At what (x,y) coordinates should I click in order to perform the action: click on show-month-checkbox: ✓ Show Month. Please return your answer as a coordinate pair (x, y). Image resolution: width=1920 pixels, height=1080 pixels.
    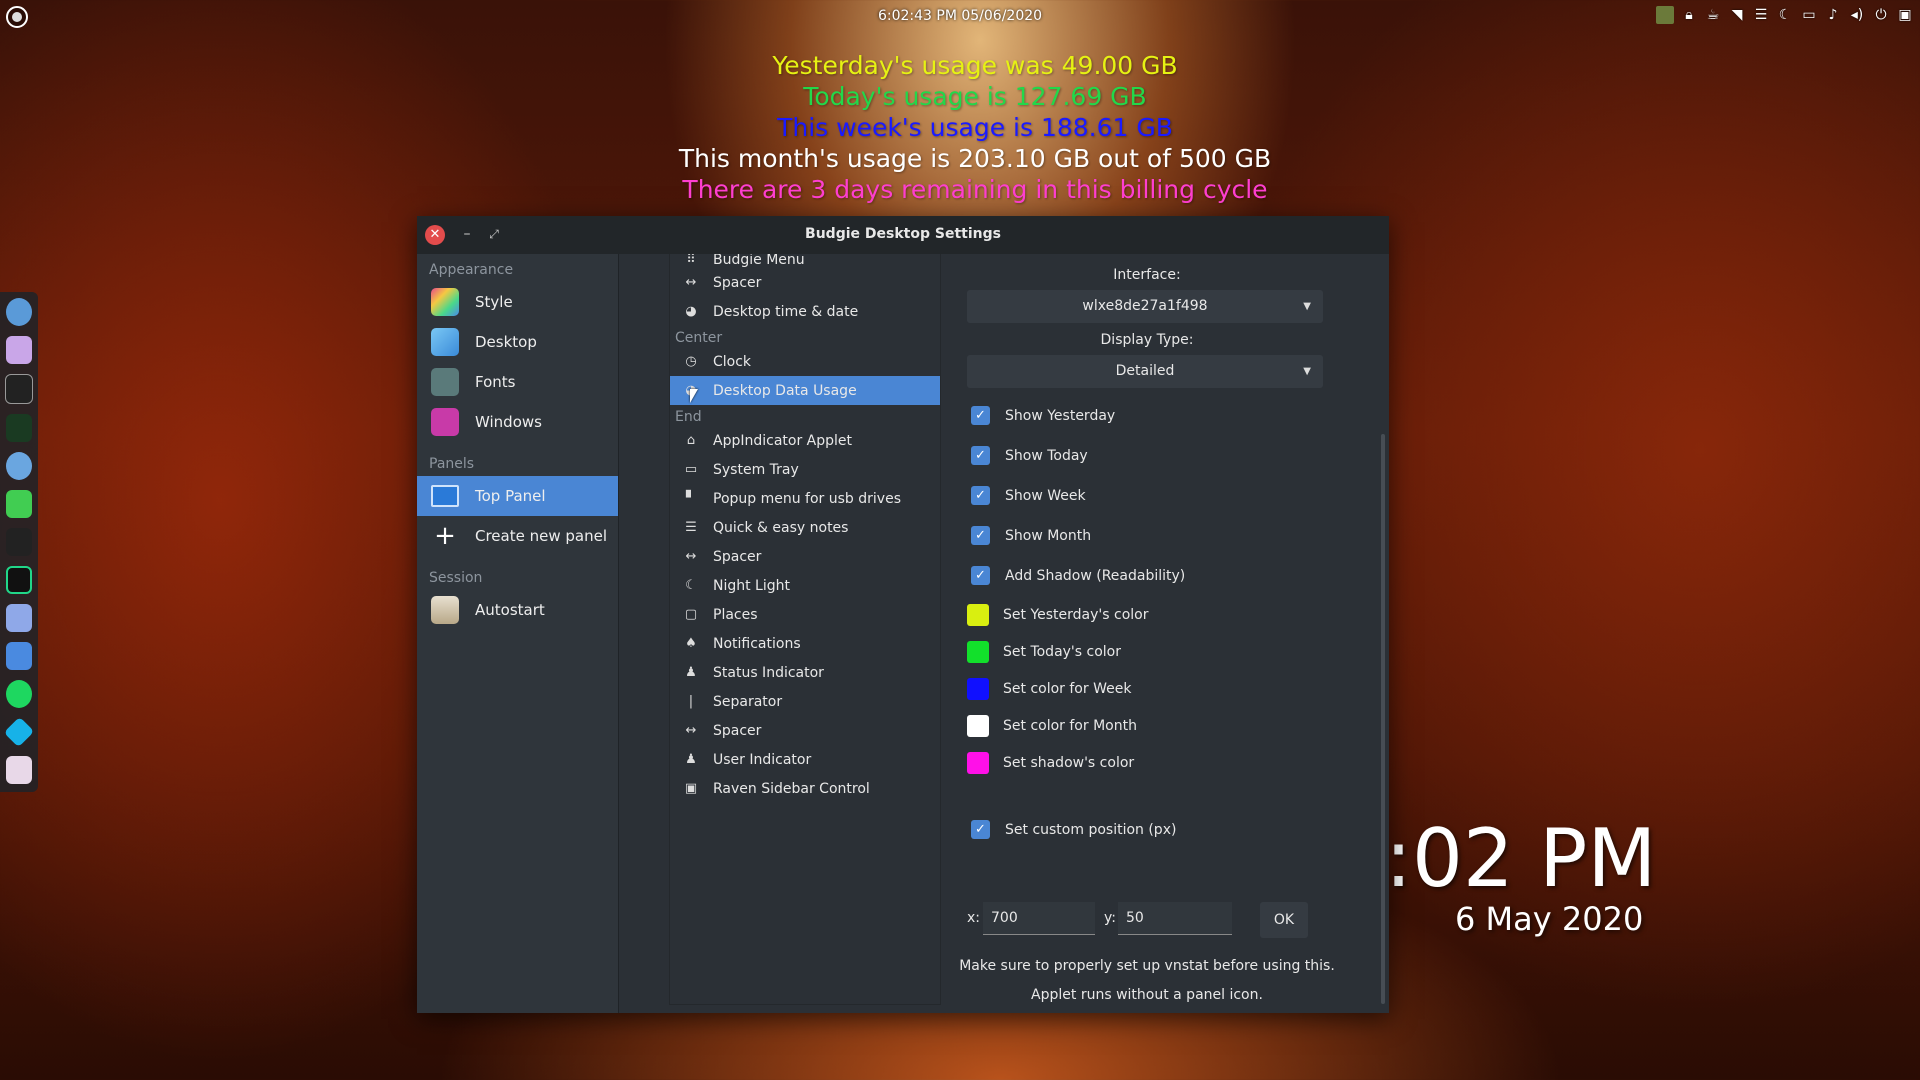
    Looking at the image, I should click on (1031, 535).